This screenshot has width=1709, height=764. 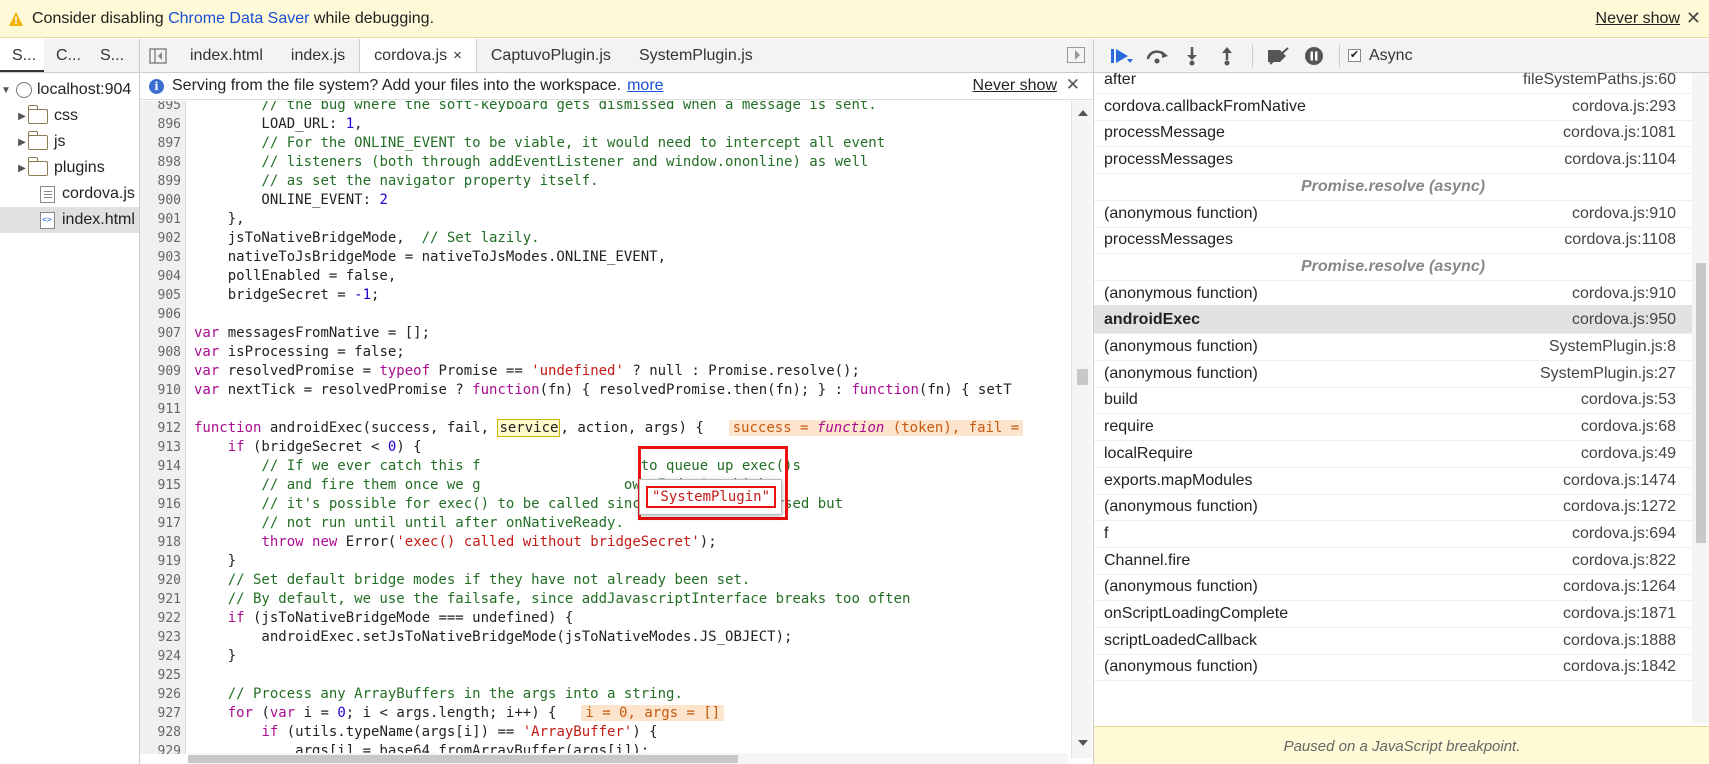 What do you see at coordinates (610, 409) in the screenshot?
I see `code-line: 911` at bounding box center [610, 409].